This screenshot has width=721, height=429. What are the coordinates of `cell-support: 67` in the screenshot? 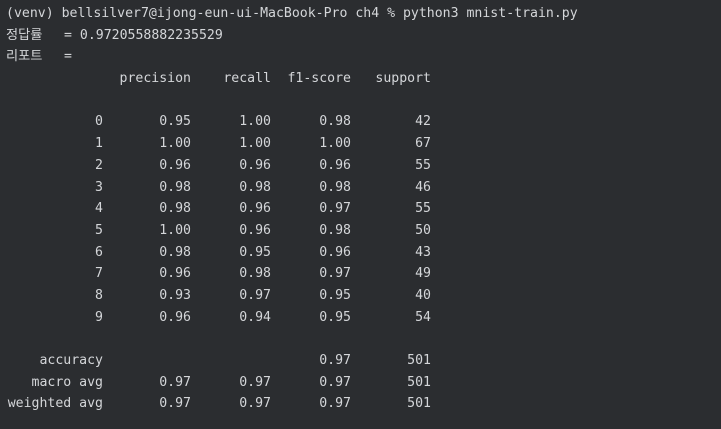 It's located at (423, 144).